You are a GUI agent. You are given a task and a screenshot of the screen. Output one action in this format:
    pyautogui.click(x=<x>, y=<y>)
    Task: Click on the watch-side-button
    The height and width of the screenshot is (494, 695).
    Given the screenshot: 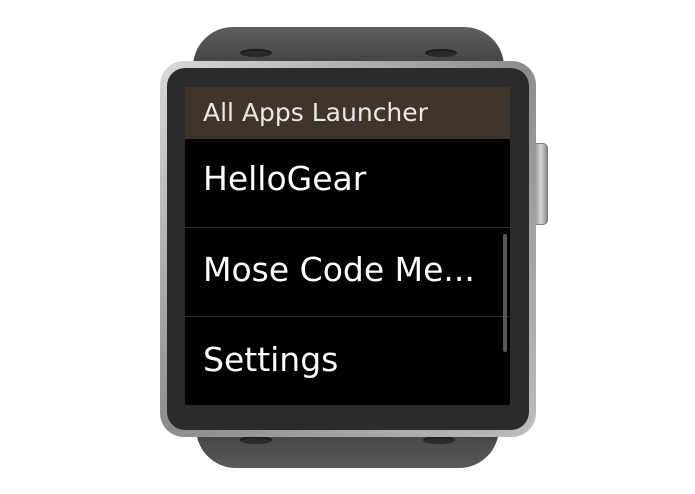 What is the action you would take?
    pyautogui.click(x=541, y=184)
    